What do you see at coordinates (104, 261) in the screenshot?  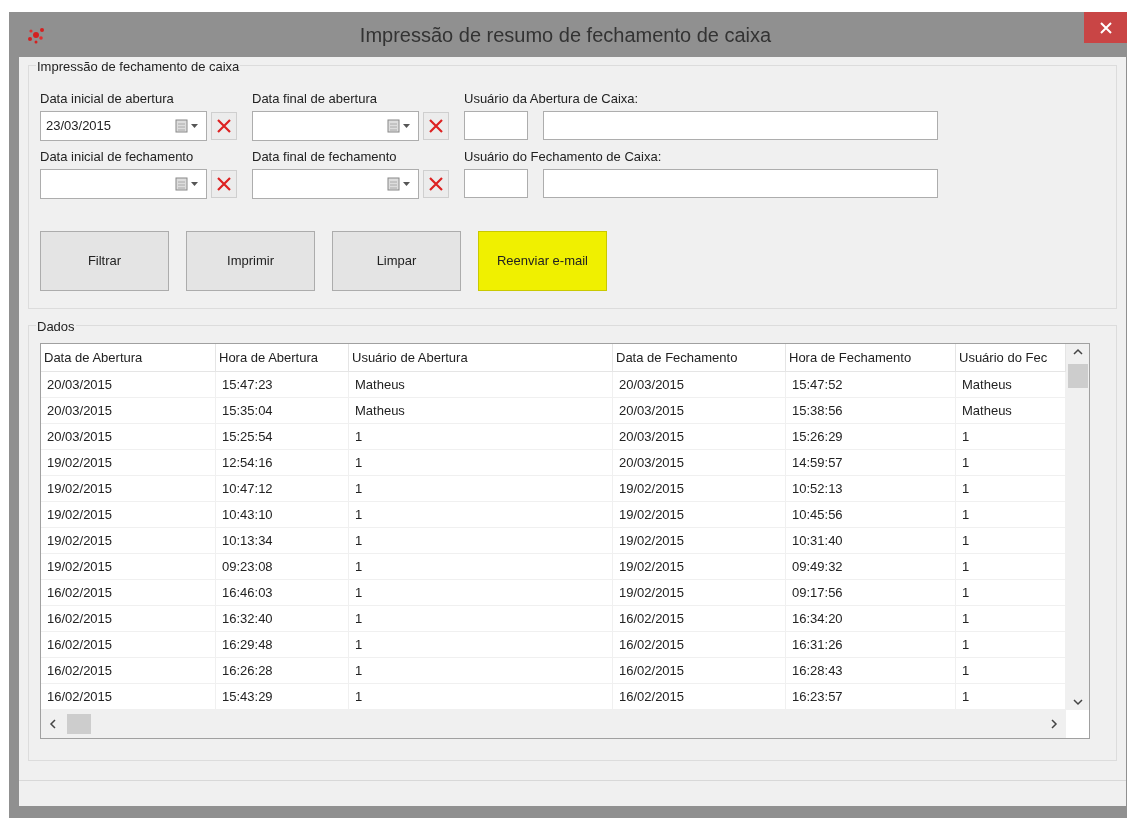 I see `action-button: Filtrar` at bounding box center [104, 261].